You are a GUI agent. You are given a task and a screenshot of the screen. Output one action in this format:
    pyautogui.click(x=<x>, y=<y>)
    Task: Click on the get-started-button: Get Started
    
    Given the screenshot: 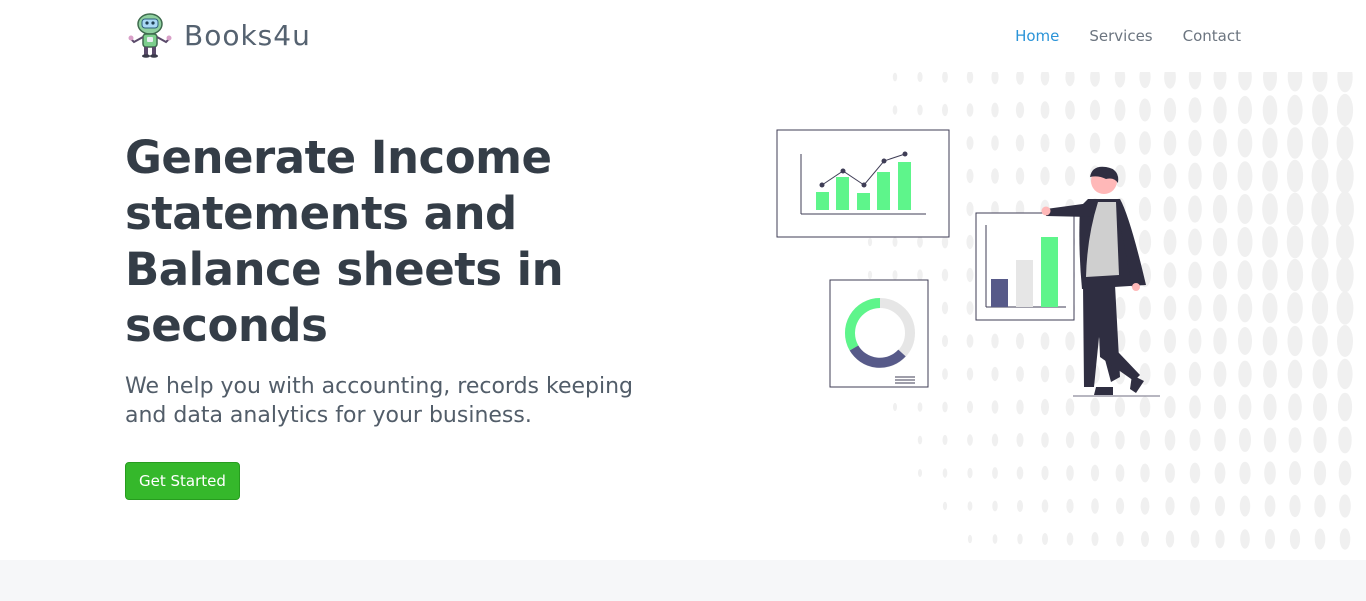 What is the action you would take?
    pyautogui.click(x=182, y=481)
    